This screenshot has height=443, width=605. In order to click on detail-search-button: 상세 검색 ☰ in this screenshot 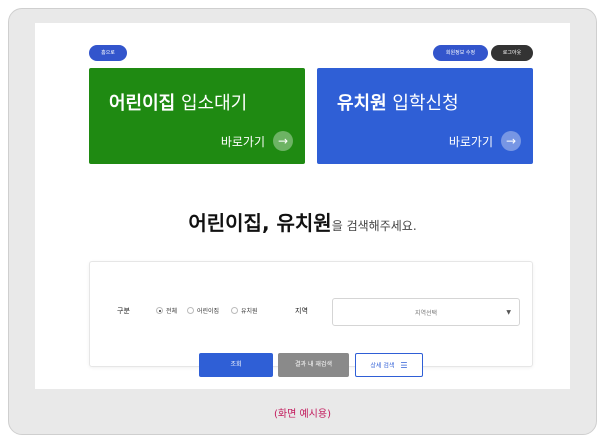, I will do `click(389, 365)`.